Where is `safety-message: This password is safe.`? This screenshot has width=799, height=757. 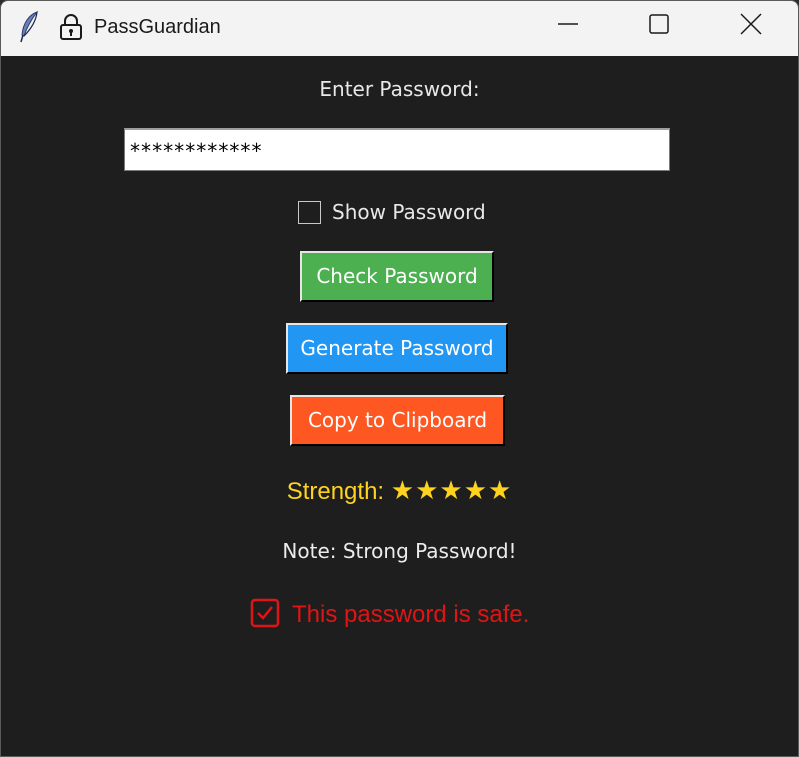 safety-message: This password is safe. is located at coordinates (411, 614).